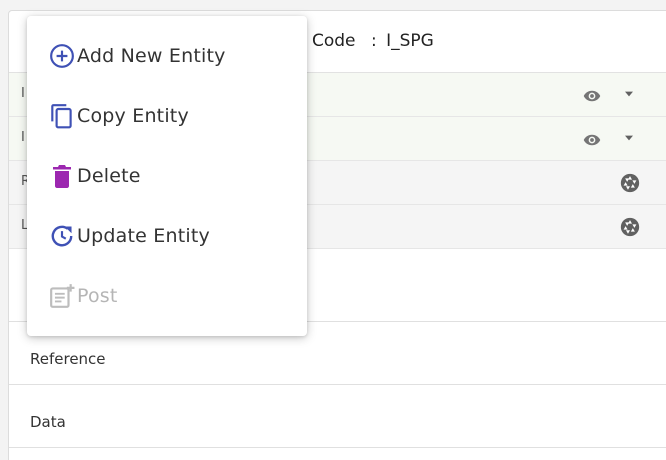 This screenshot has height=460, width=666. I want to click on menu-item-label: Add New Entity, so click(151, 56).